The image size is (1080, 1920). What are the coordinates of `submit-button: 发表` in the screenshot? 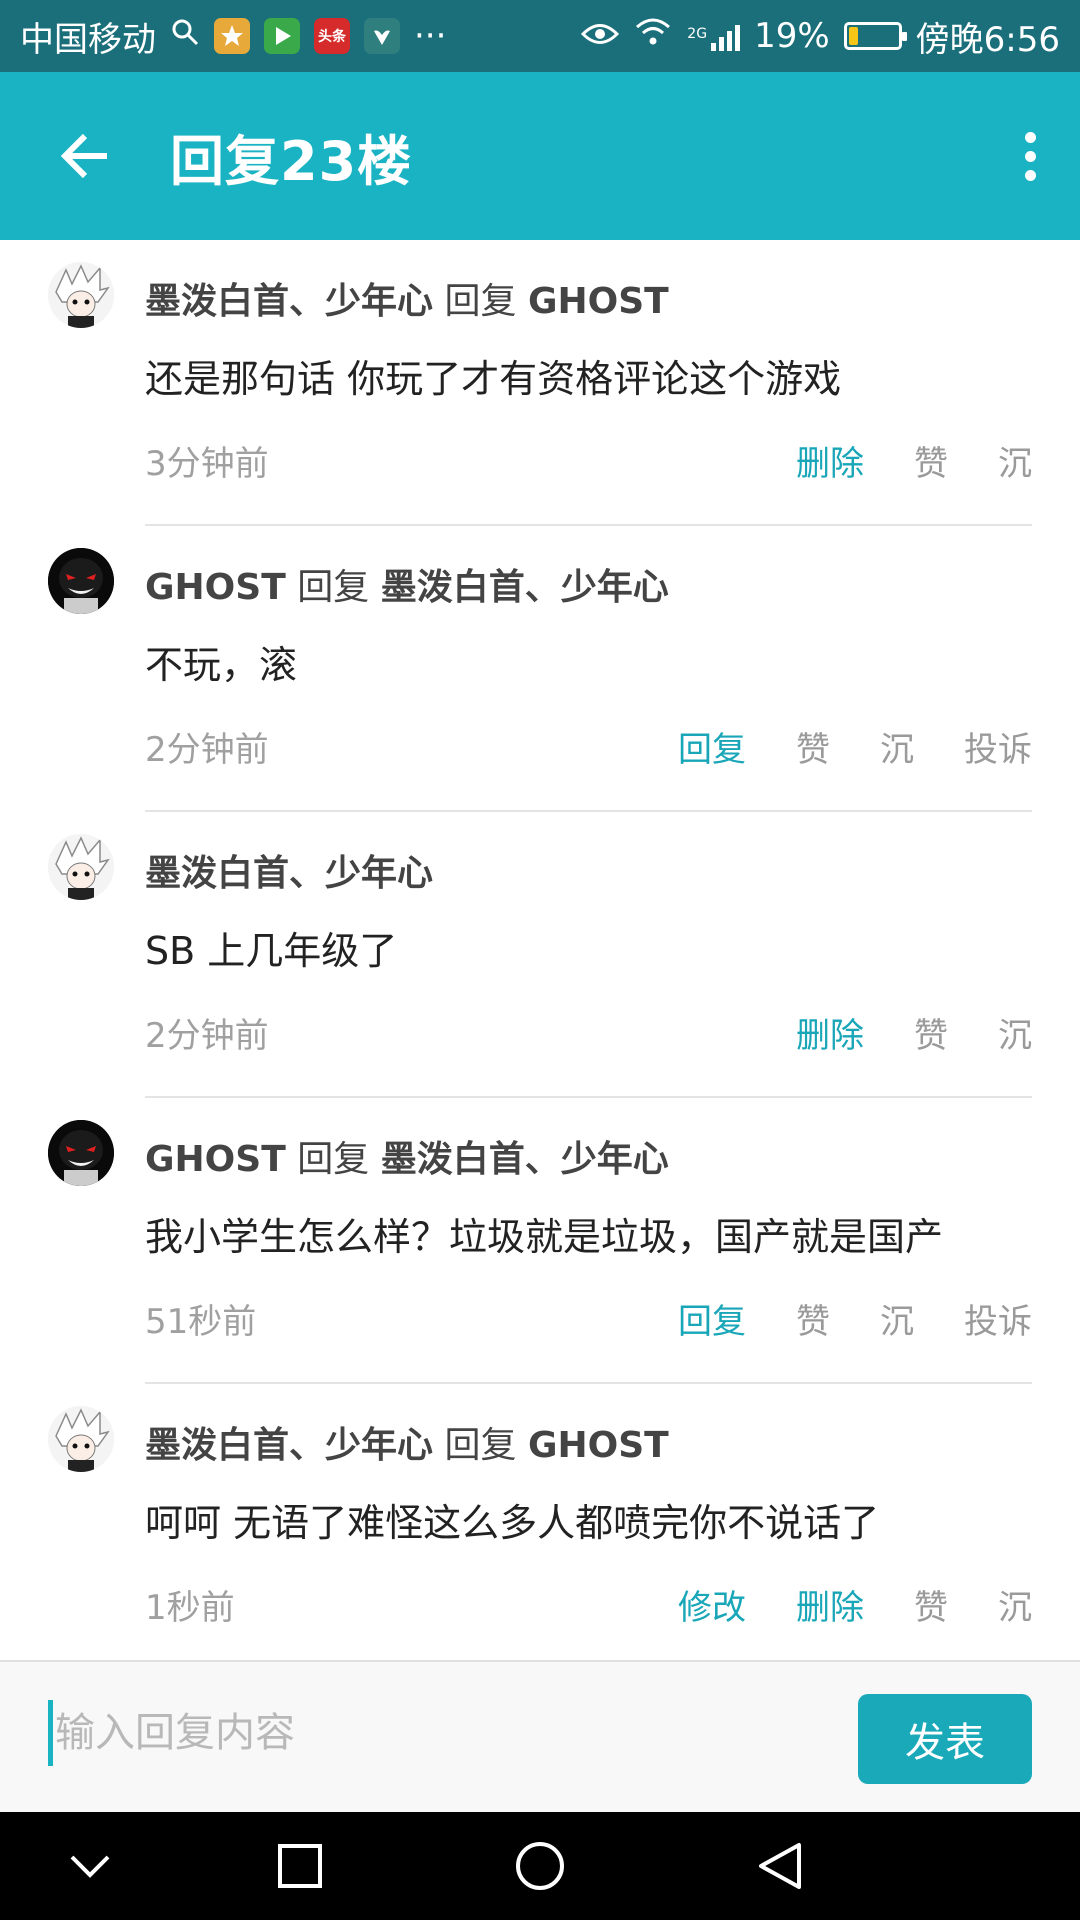 It's located at (945, 1739).